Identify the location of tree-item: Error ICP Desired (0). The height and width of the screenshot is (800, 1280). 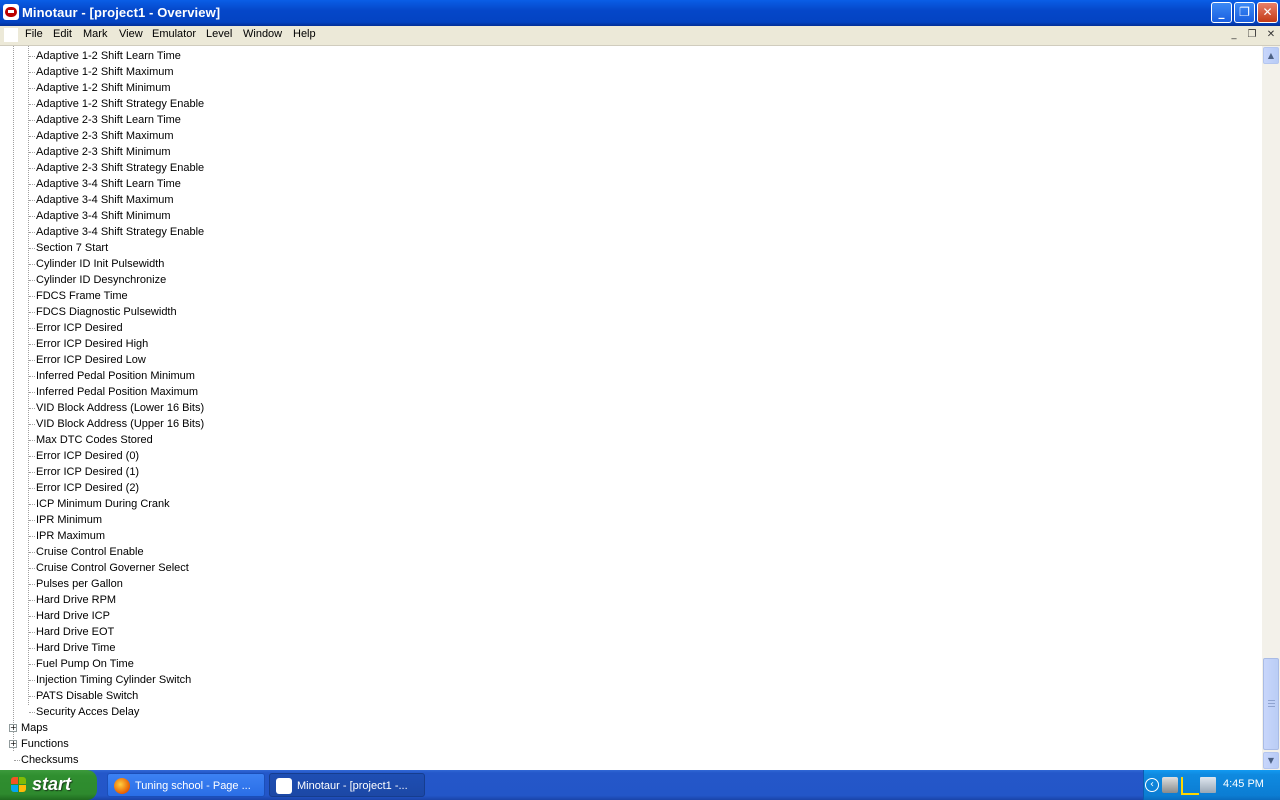
(87, 456).